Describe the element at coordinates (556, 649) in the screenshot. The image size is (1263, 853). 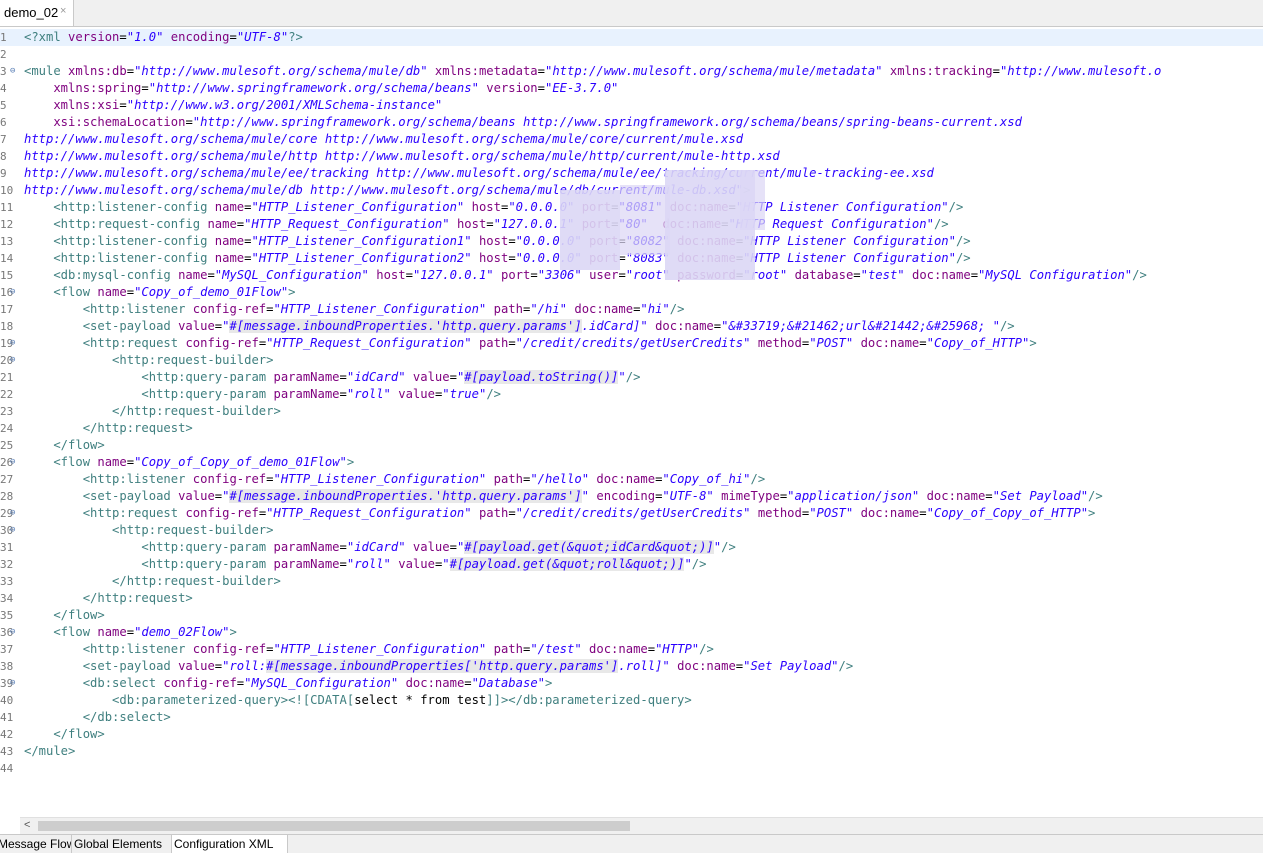
I see `code-token: "/test"` at that location.